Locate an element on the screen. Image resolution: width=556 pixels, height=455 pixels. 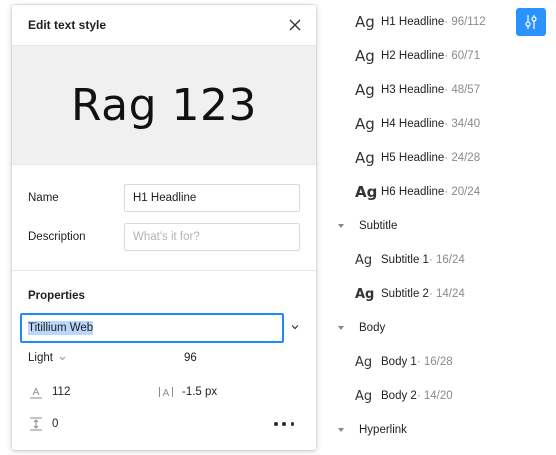
preview-text: Rag 123 is located at coordinates (164, 105).